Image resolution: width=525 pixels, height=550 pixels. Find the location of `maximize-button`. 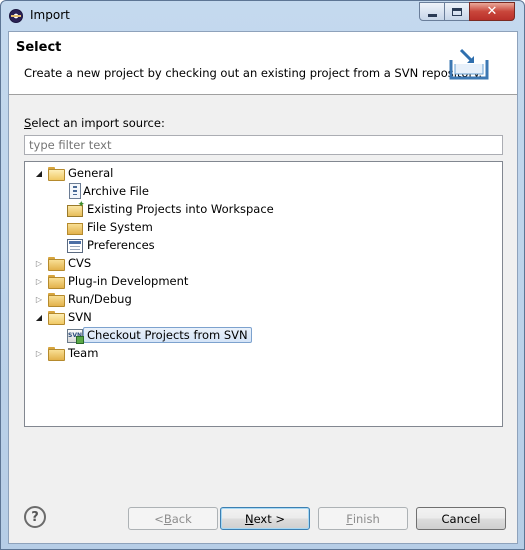

maximize-button is located at coordinates (457, 11).